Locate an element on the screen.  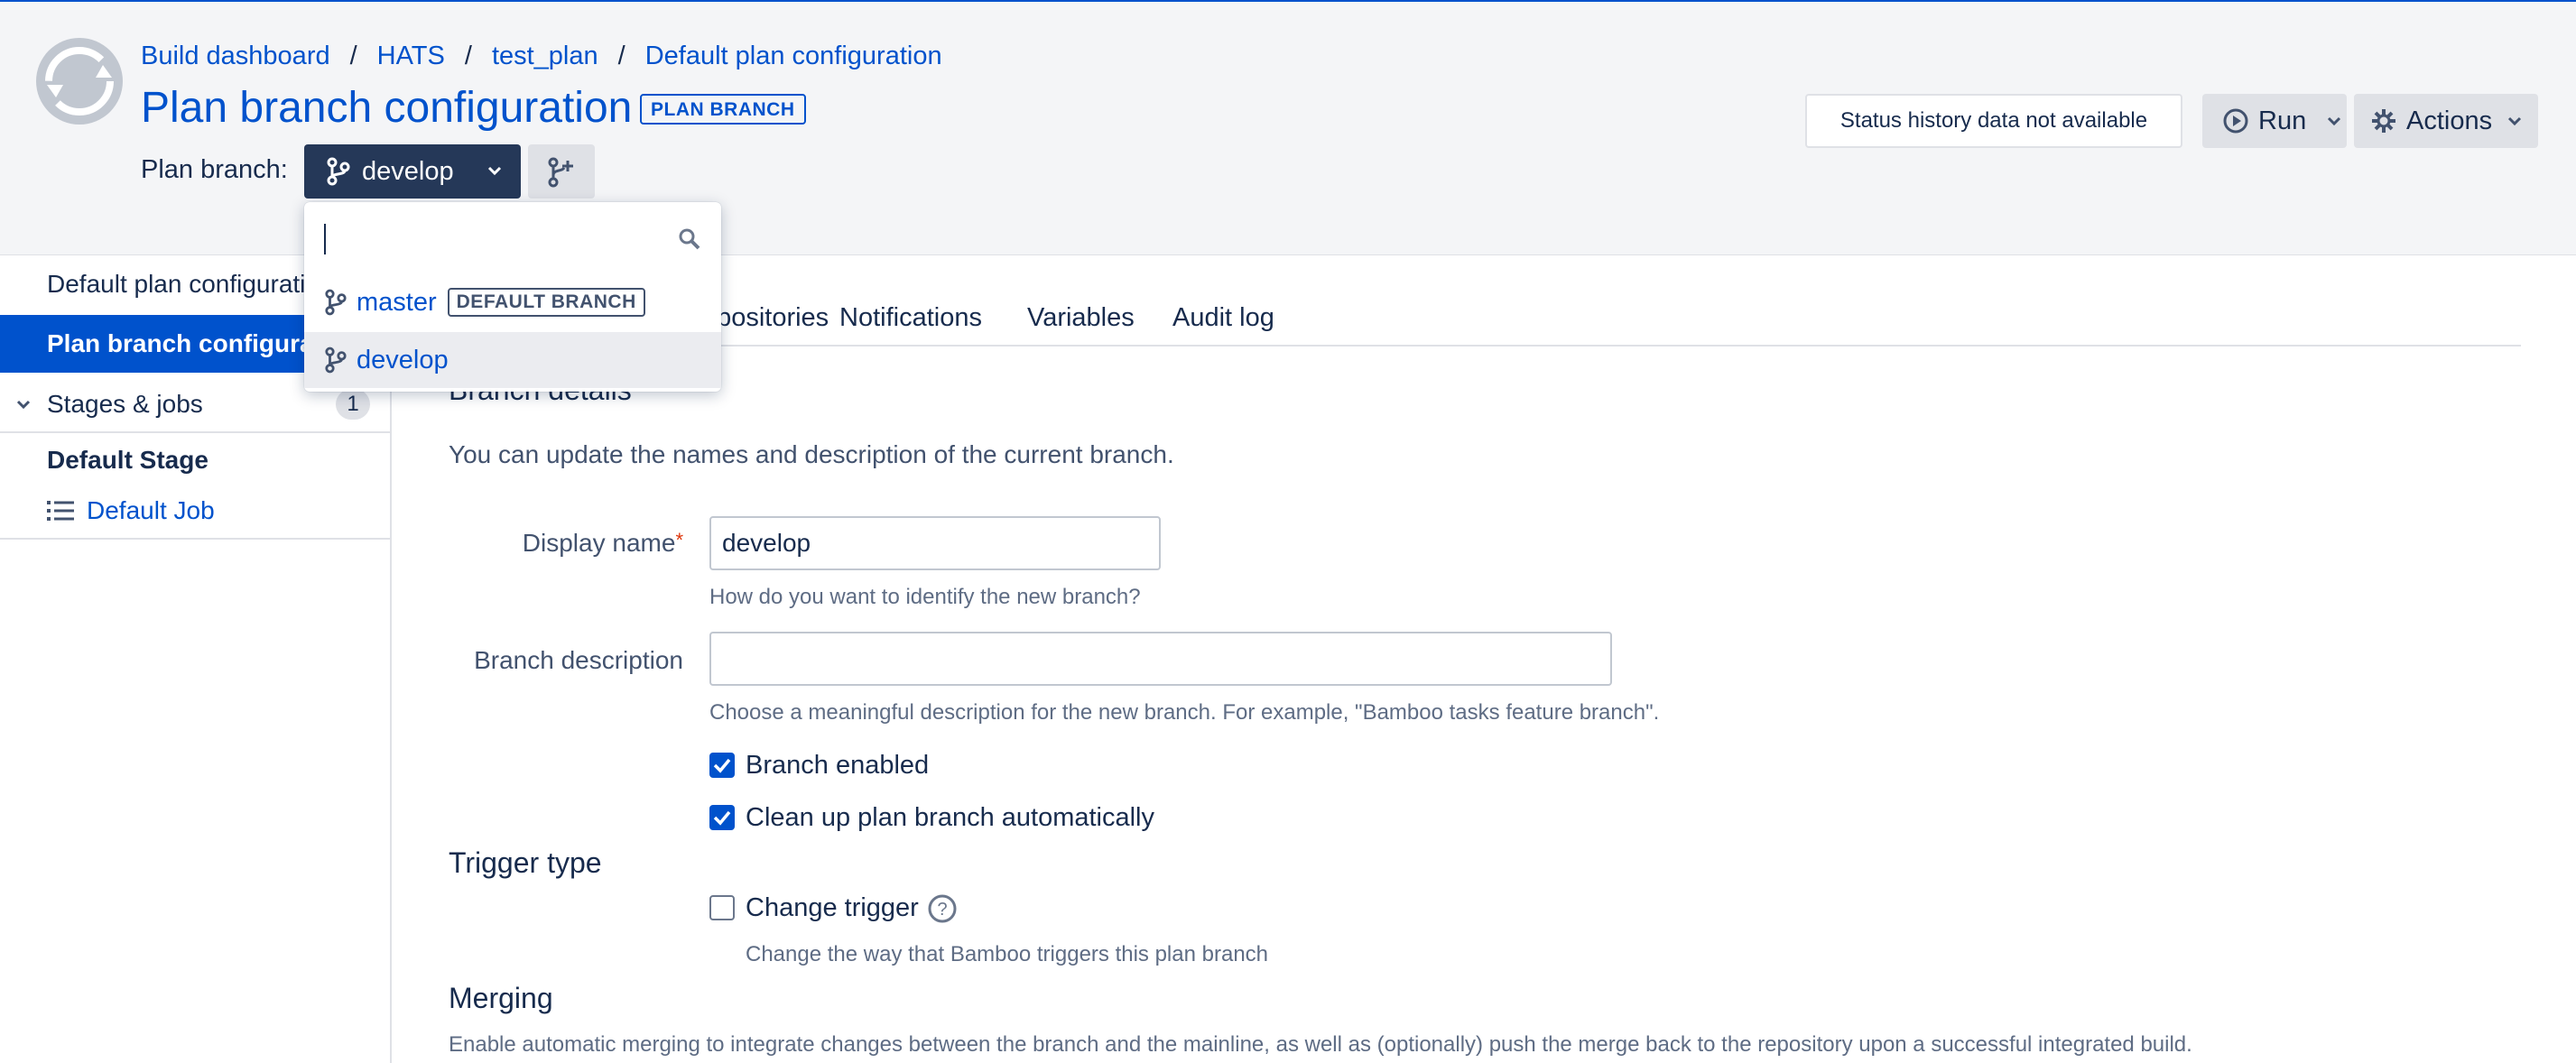
stages-and-jobs-label: Stages & jobs is located at coordinates (125, 404).